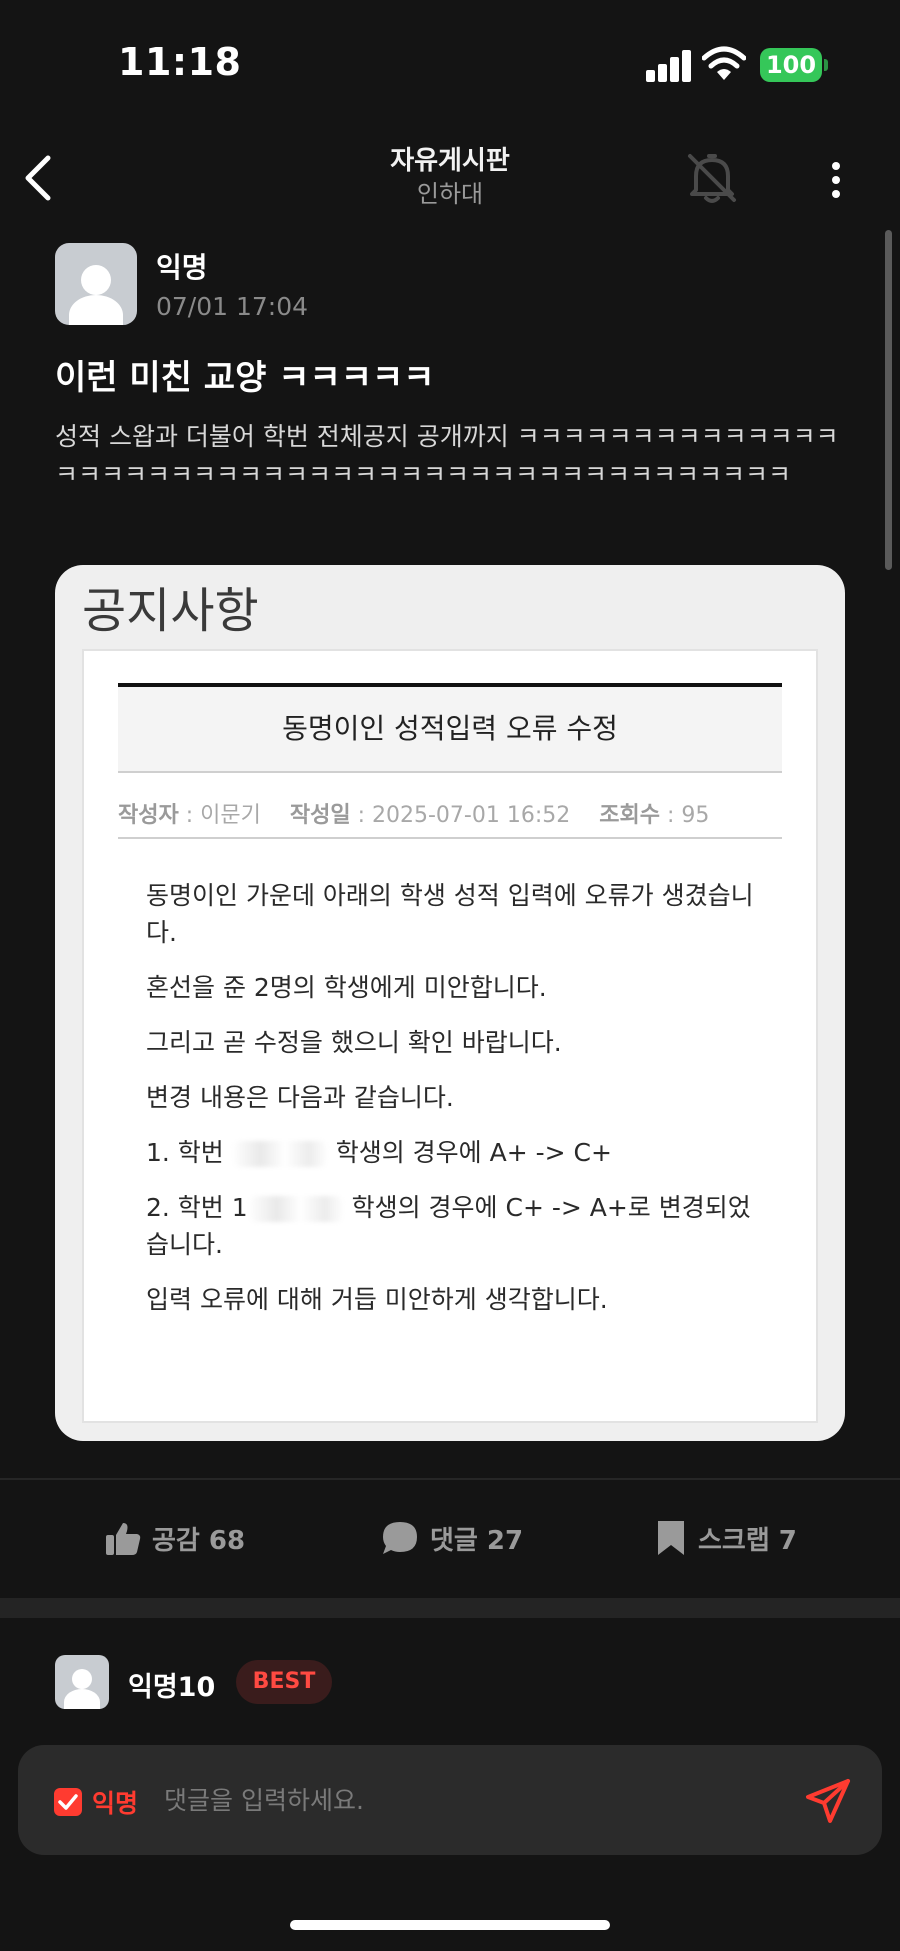  I want to click on home-indicator, so click(450, 1925).